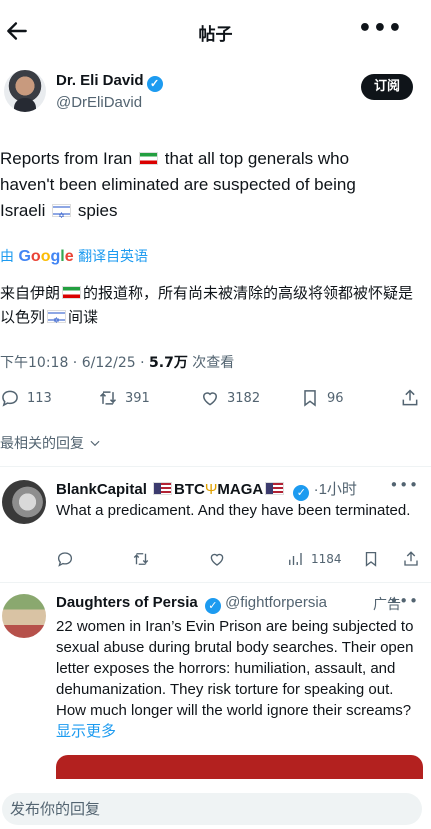  What do you see at coordinates (95, 443) in the screenshot?
I see `chevron-down-icon` at bounding box center [95, 443].